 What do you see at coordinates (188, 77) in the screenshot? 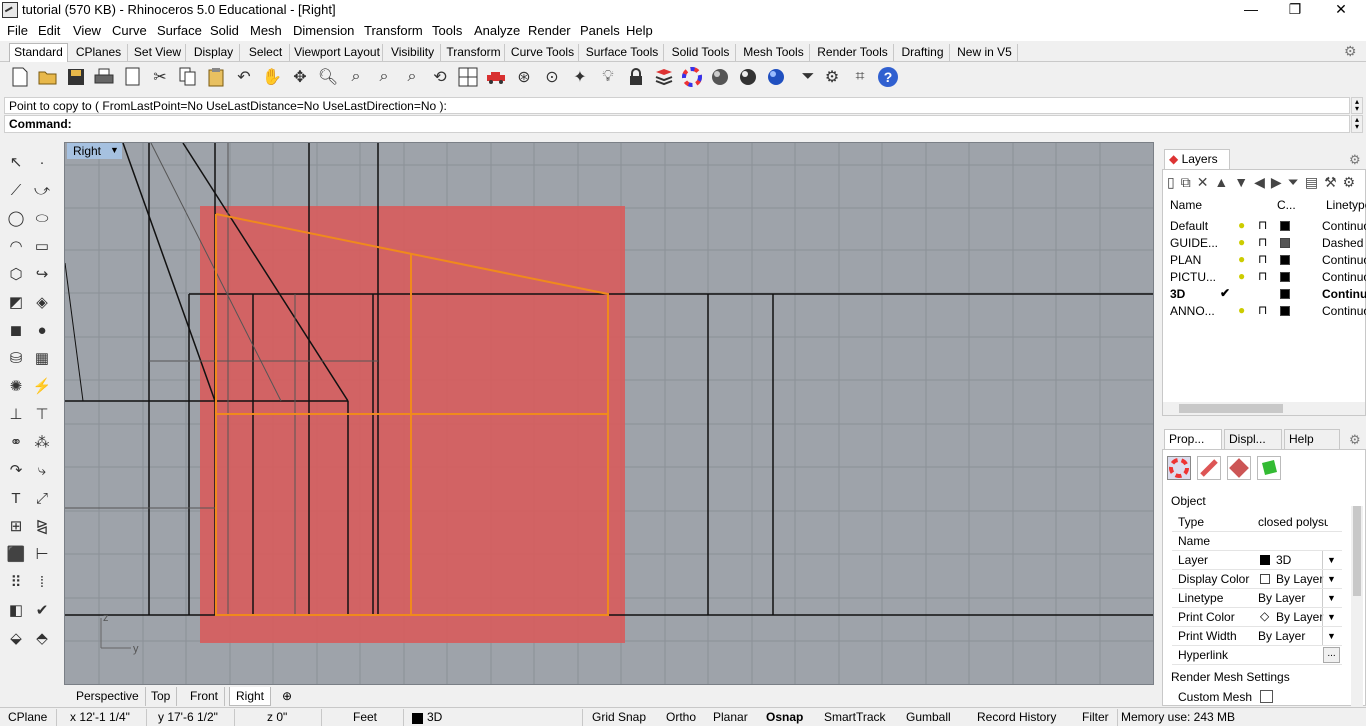
I see `copy-icon` at bounding box center [188, 77].